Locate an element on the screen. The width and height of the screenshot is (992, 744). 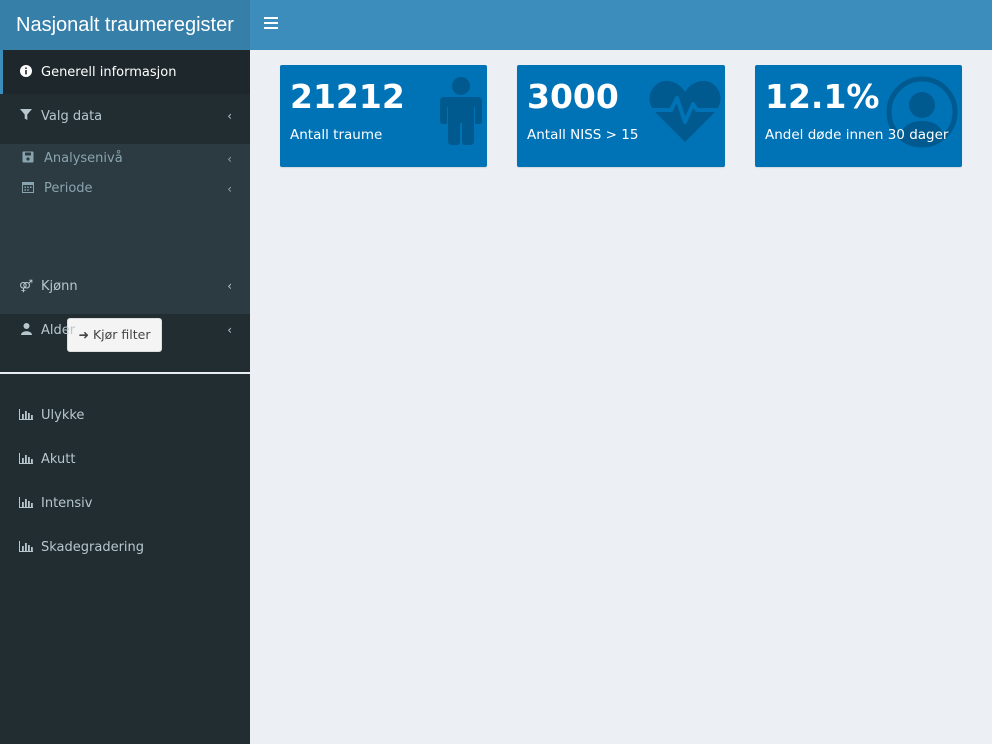
top-navbar is located at coordinates (621, 25).